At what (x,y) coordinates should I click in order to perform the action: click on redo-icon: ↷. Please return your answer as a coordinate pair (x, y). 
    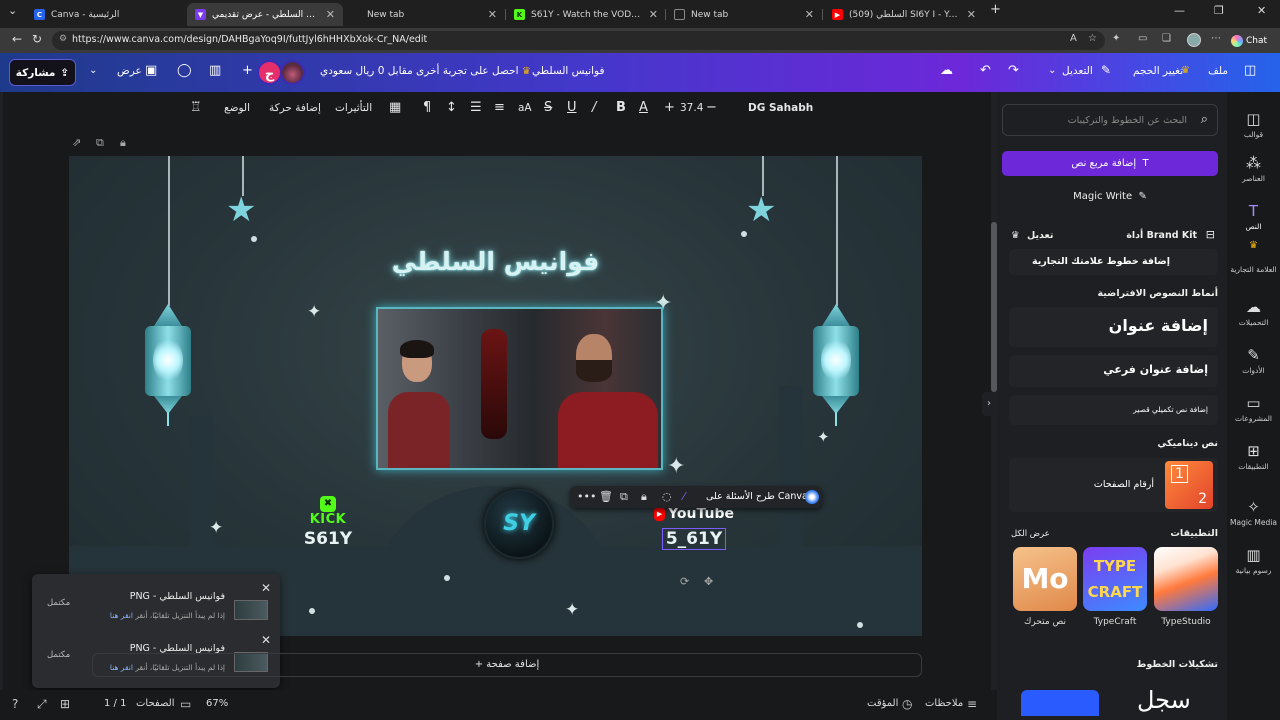
    Looking at the image, I should click on (1013, 70).